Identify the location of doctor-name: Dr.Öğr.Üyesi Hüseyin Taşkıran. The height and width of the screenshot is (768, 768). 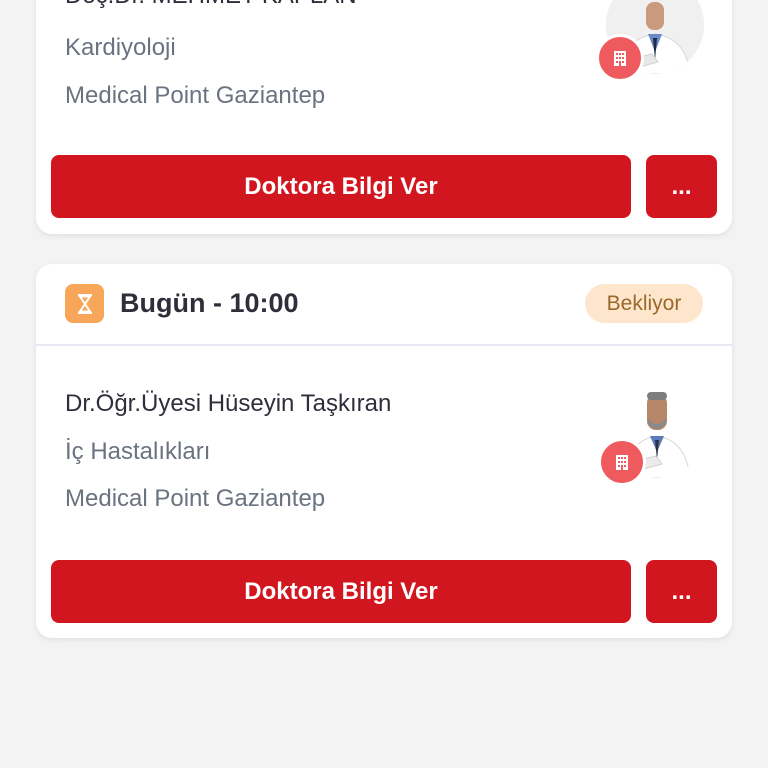
(228, 403).